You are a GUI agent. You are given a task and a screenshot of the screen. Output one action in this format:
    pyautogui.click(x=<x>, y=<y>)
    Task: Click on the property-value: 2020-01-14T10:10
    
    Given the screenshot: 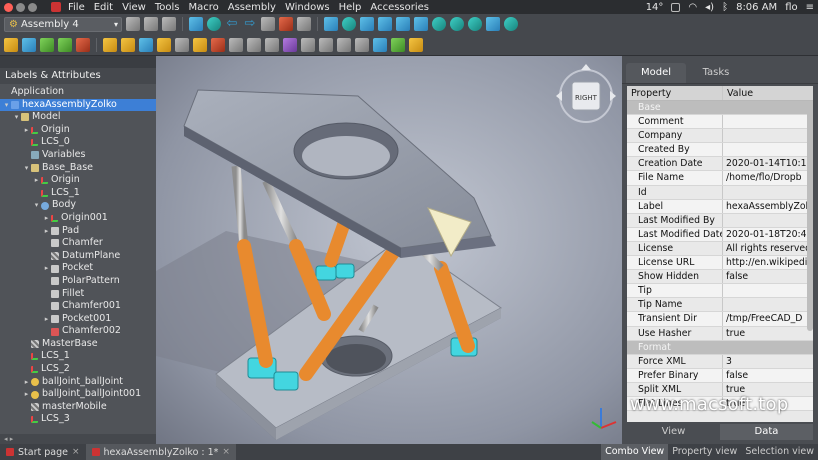 What is the action you would take?
    pyautogui.click(x=768, y=163)
    